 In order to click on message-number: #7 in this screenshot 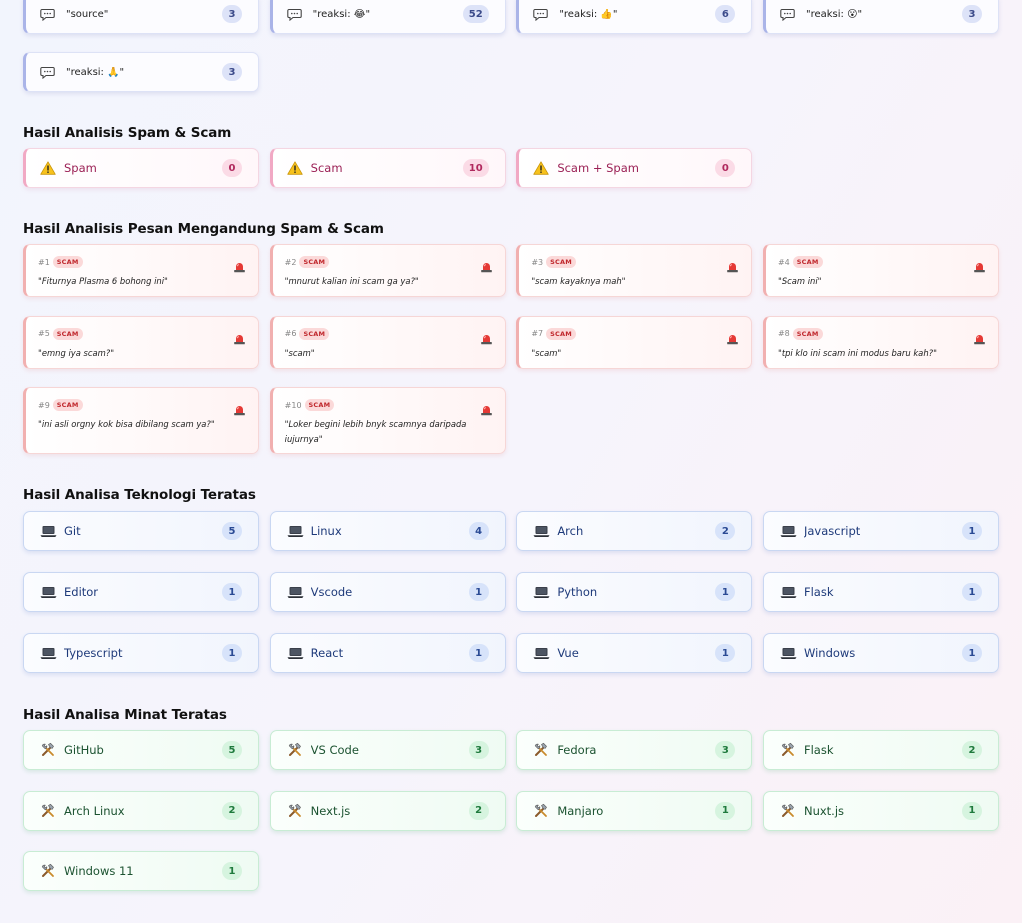, I will do `click(537, 333)`.